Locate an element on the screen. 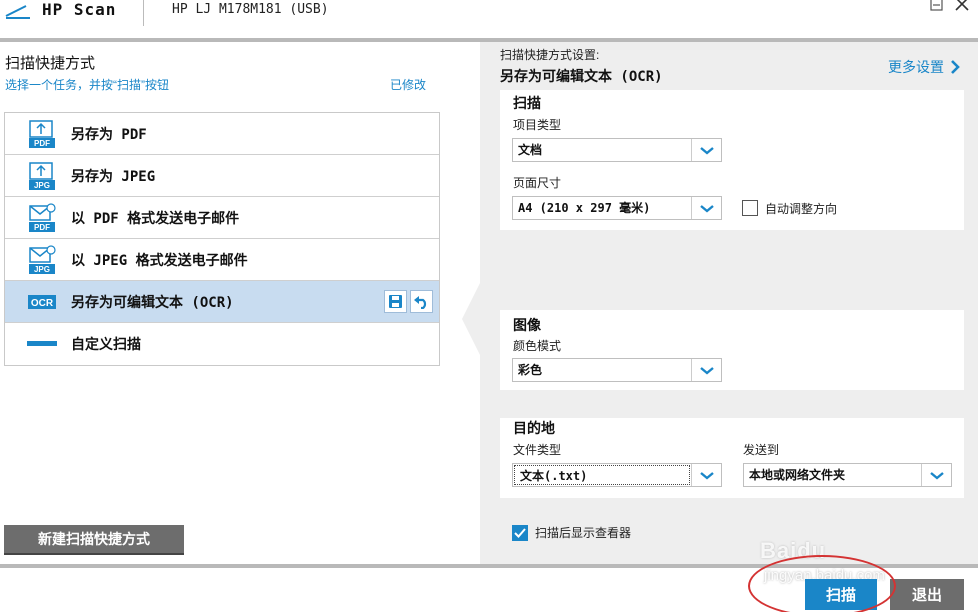 The height and width of the screenshot is (612, 978). selection-pointer is located at coordinates (471, 319).